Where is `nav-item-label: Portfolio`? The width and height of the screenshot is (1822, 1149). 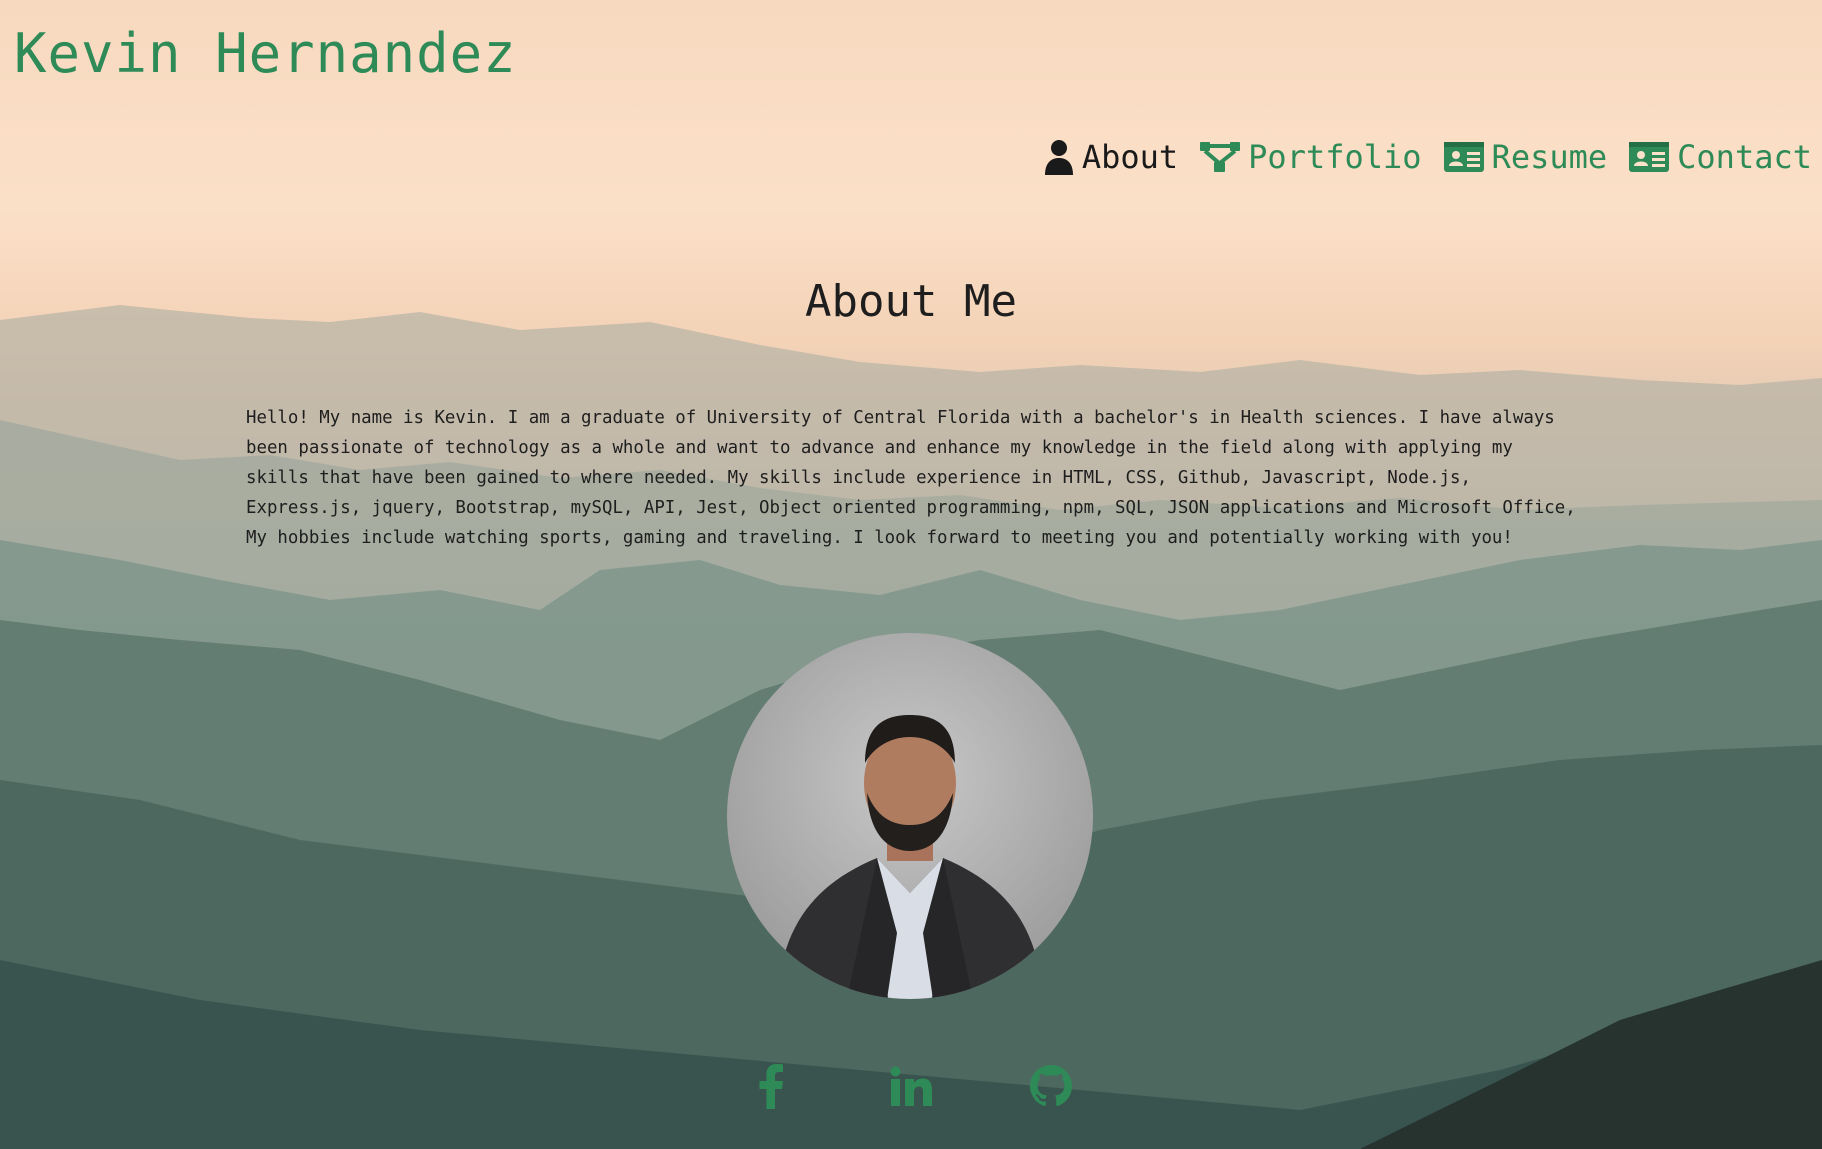 nav-item-label: Portfolio is located at coordinates (1335, 157).